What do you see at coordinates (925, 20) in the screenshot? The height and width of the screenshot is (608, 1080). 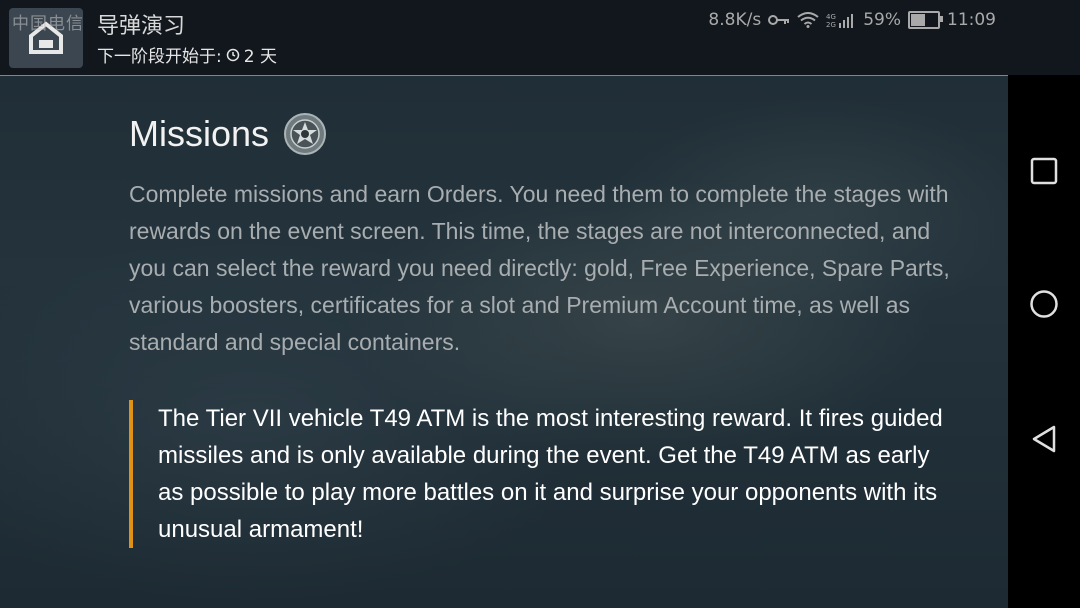 I see `battery-icon` at bounding box center [925, 20].